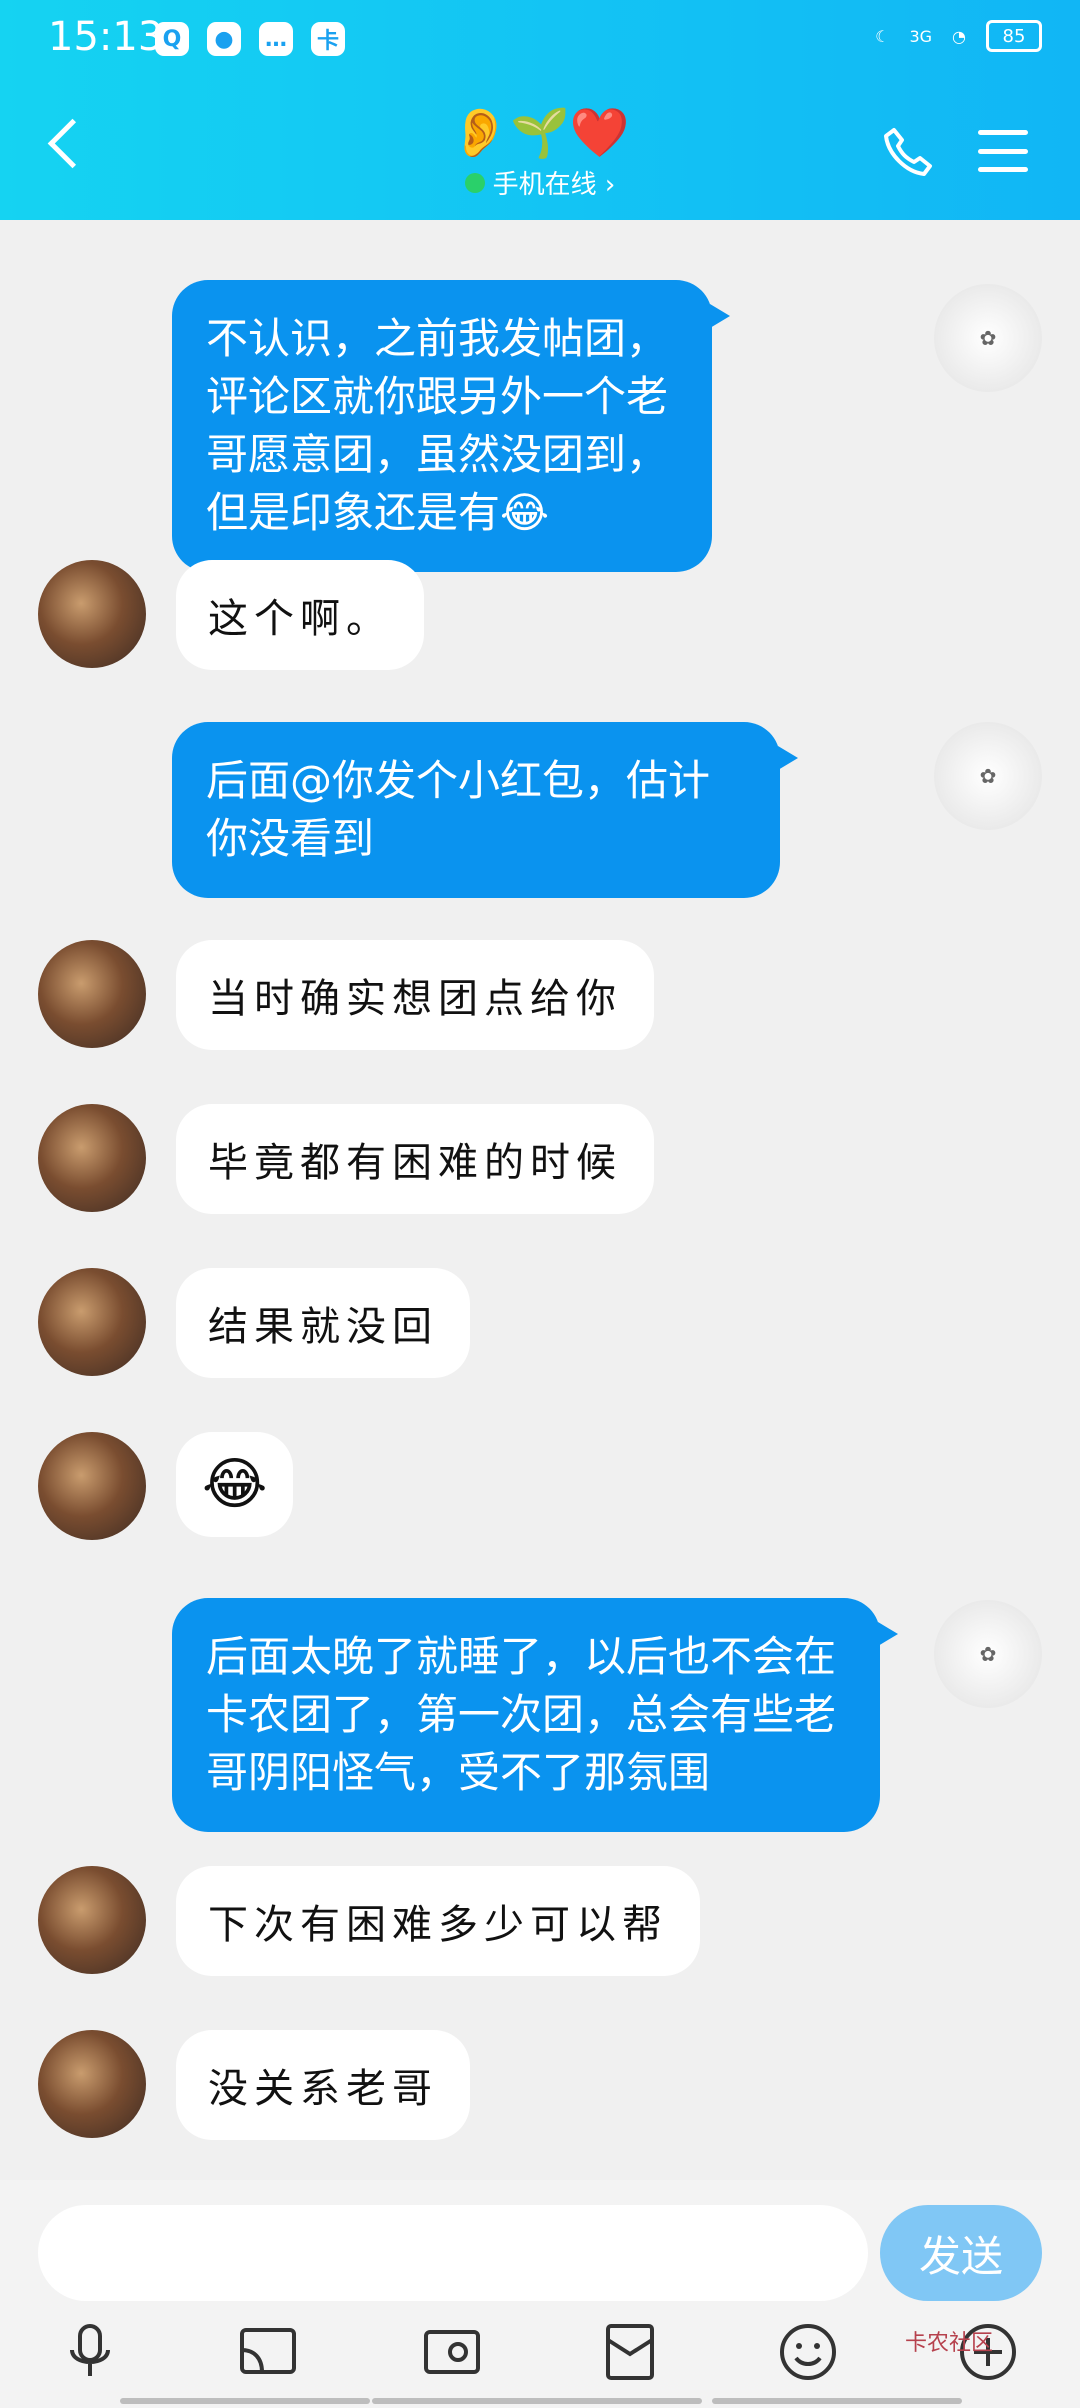  I want to click on watermark: 卡农社区, so click(949, 2343).